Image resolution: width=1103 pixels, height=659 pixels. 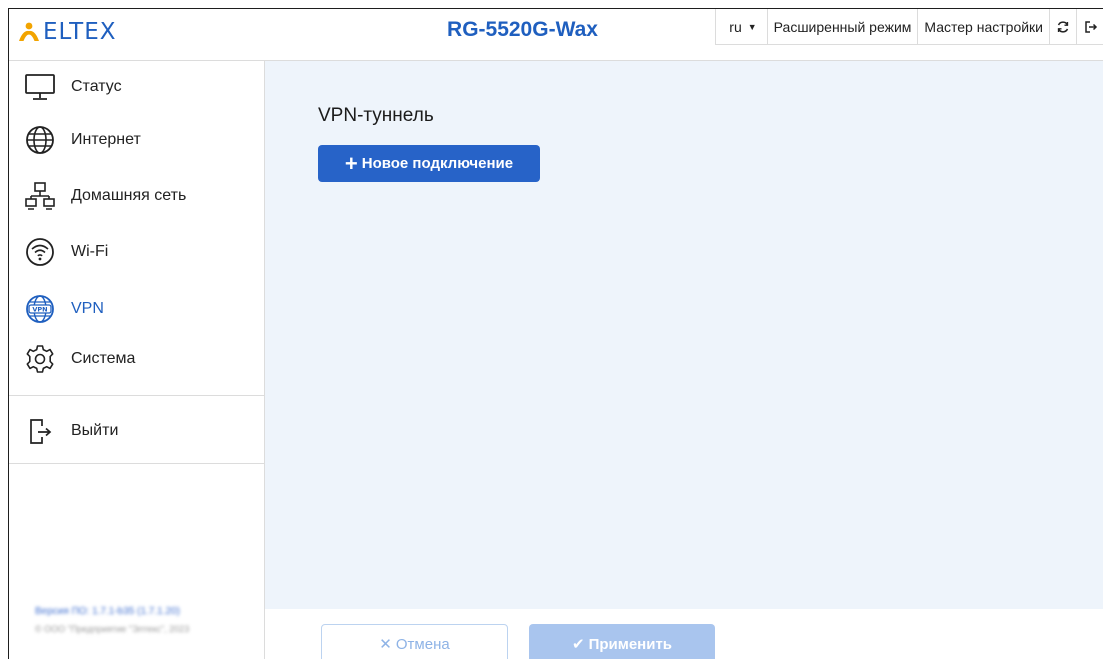 I want to click on refresh-icon, so click(x=1063, y=27).